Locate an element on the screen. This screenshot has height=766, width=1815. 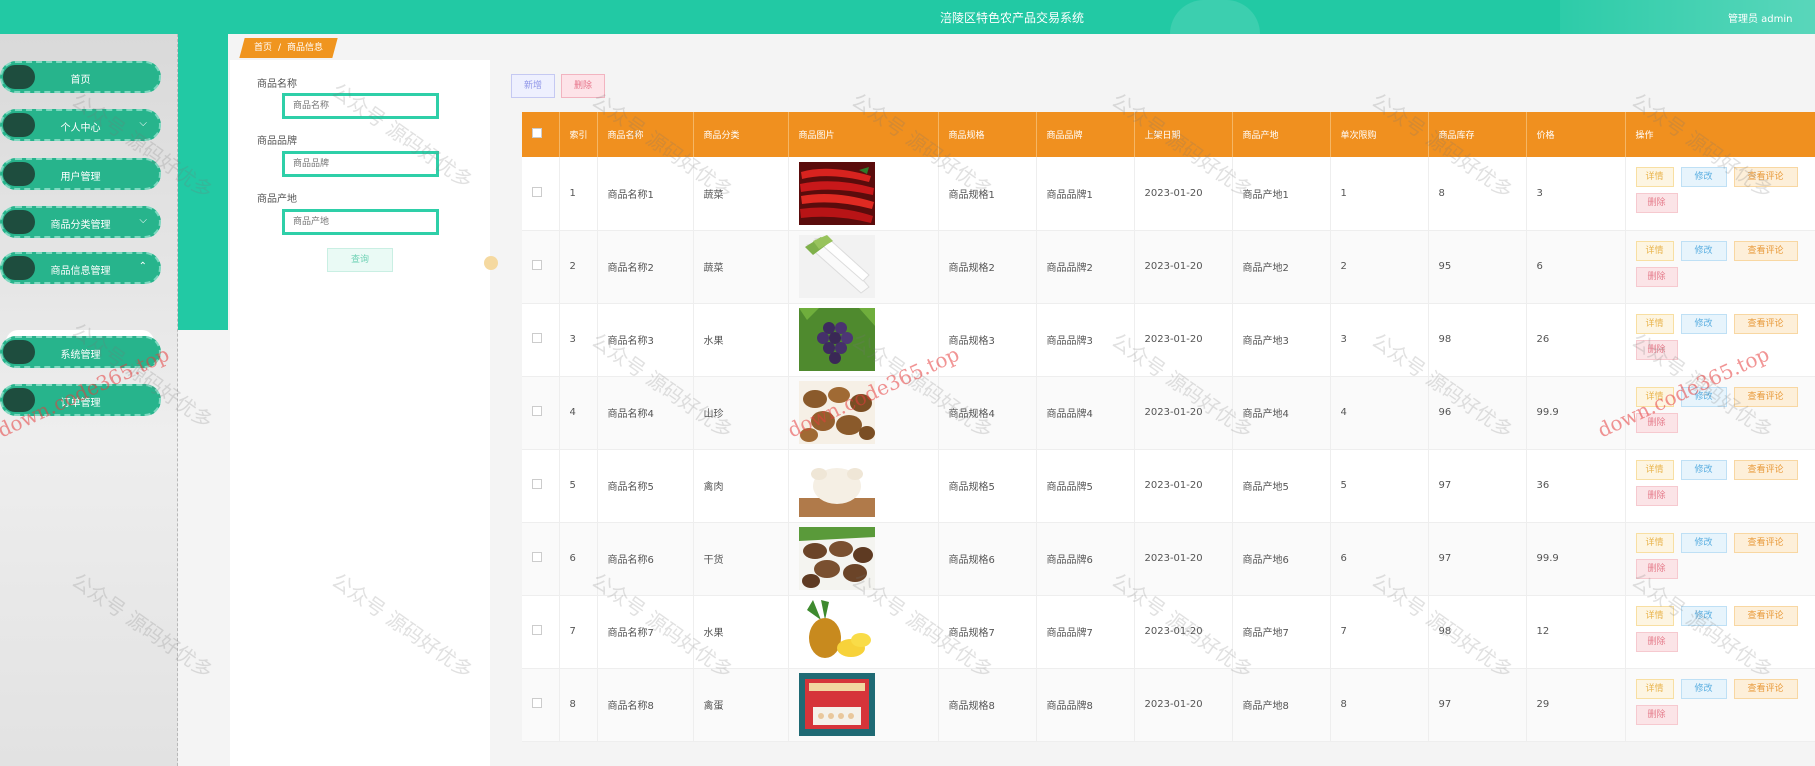
sidebar-item-label: 个人中心 is located at coordinates (80, 128).